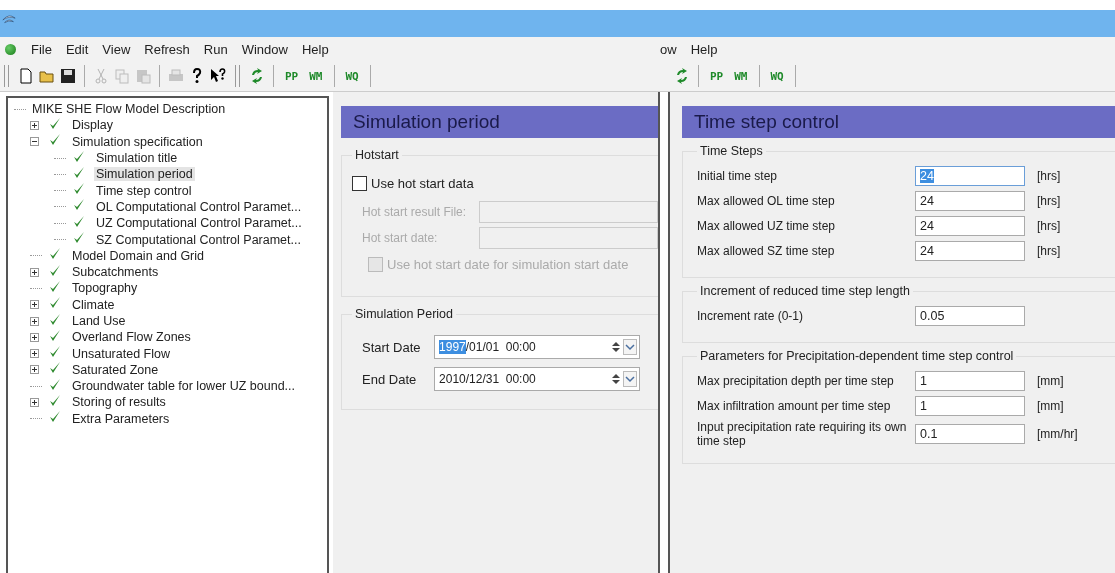 This screenshot has height=573, width=1115. I want to click on tree-item: Climate, so click(93, 304).